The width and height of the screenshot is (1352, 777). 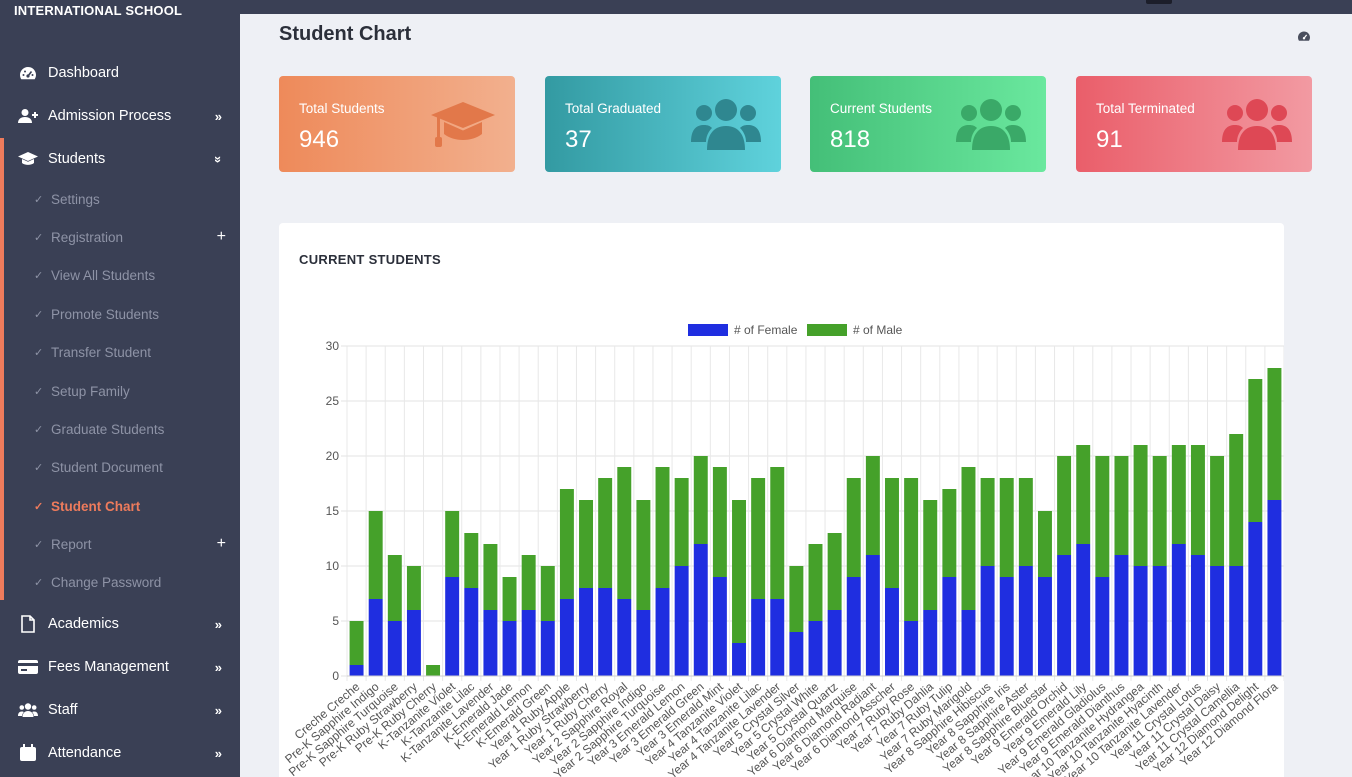 I want to click on sub-graduate-students: ✓ Graduate Students, so click(x=137, y=429).